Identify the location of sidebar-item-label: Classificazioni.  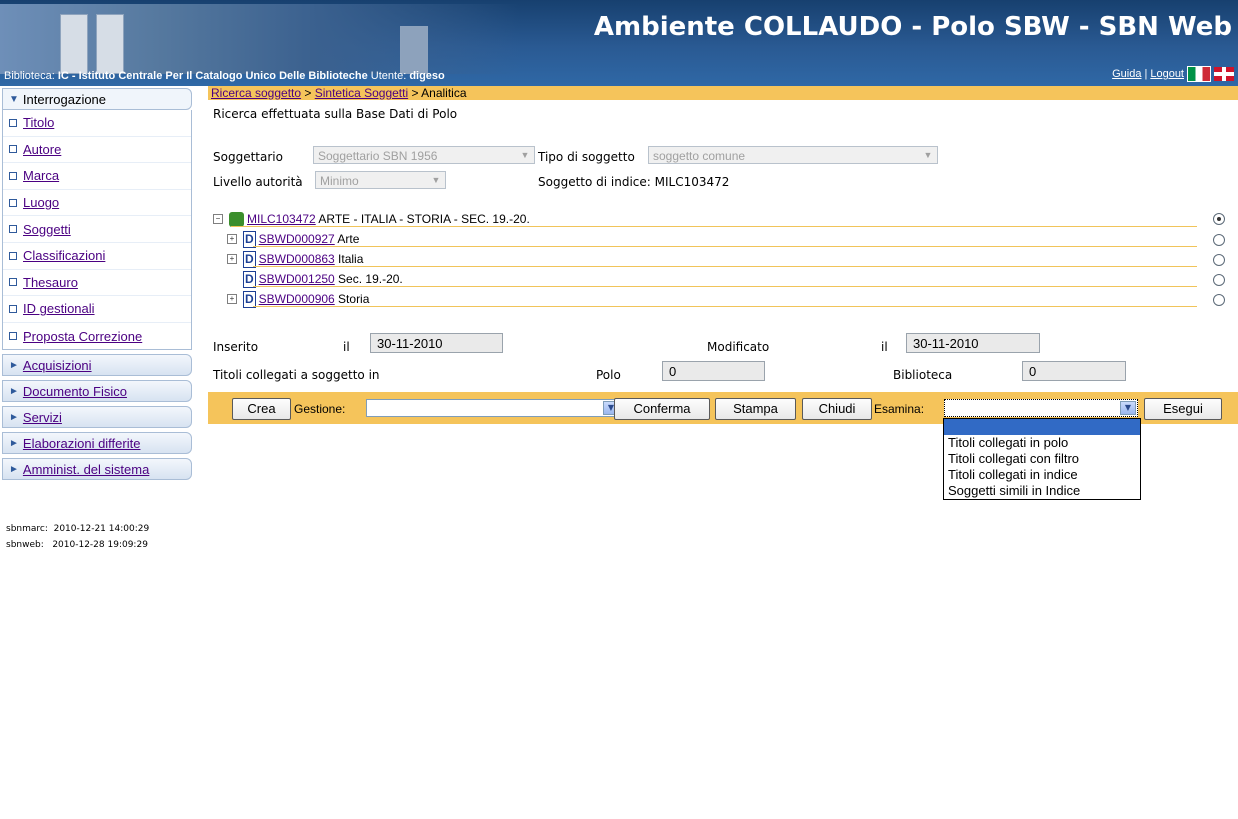
(64, 255).